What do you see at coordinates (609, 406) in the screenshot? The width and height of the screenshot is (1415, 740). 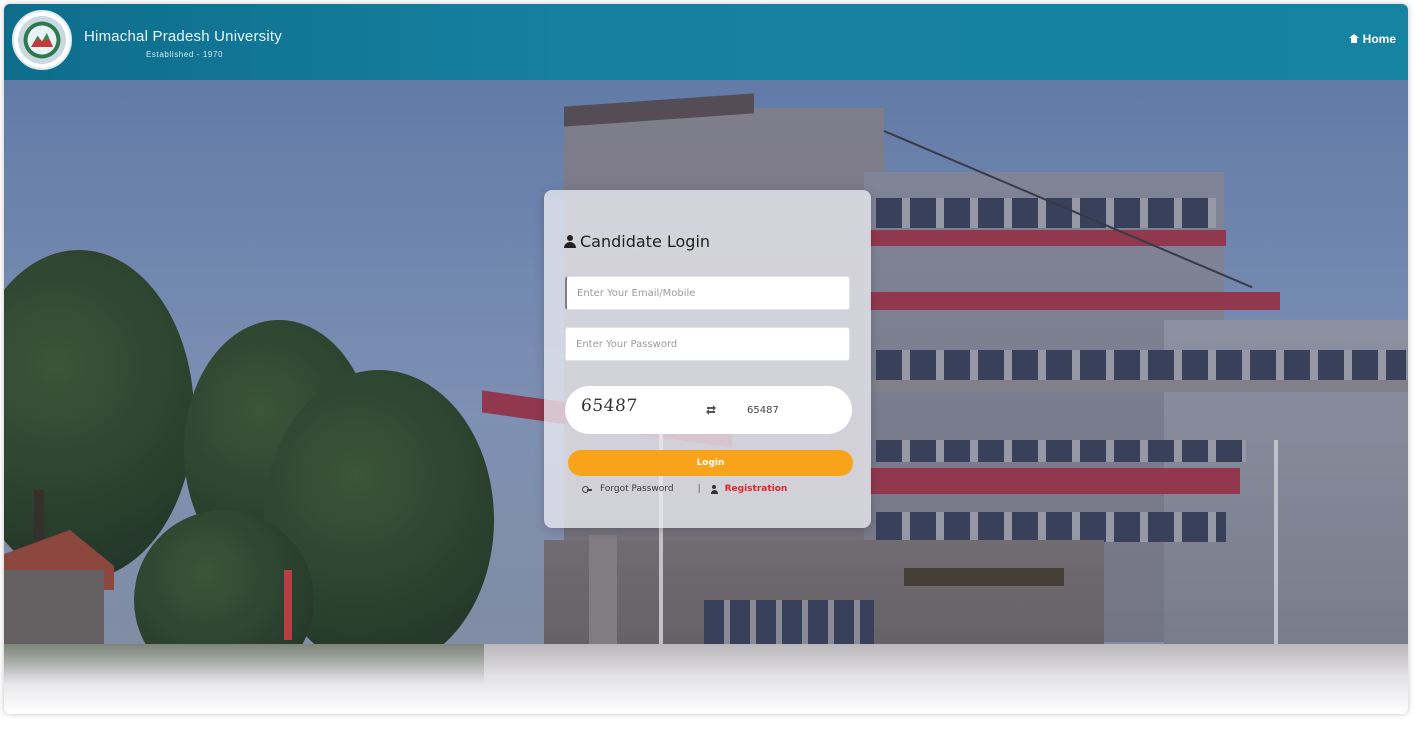 I see `captcha-code: 65487` at bounding box center [609, 406].